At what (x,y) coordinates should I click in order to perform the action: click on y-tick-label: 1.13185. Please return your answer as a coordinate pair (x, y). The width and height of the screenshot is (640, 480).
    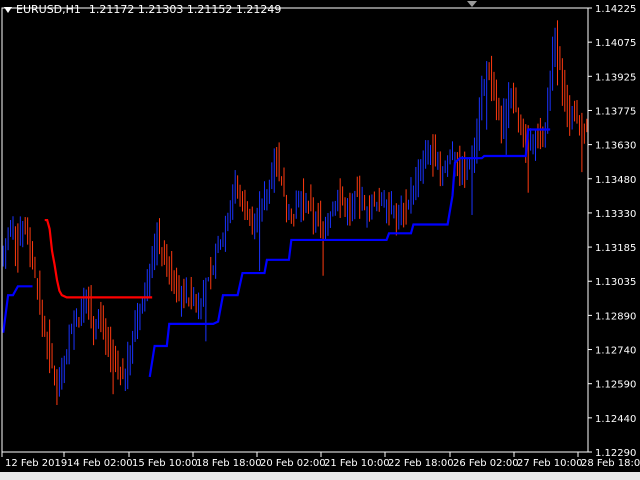
    Looking at the image, I should click on (615, 248).